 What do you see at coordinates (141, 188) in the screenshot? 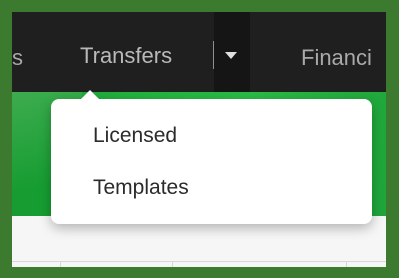
I see `menu-item-templates: Templates` at bounding box center [141, 188].